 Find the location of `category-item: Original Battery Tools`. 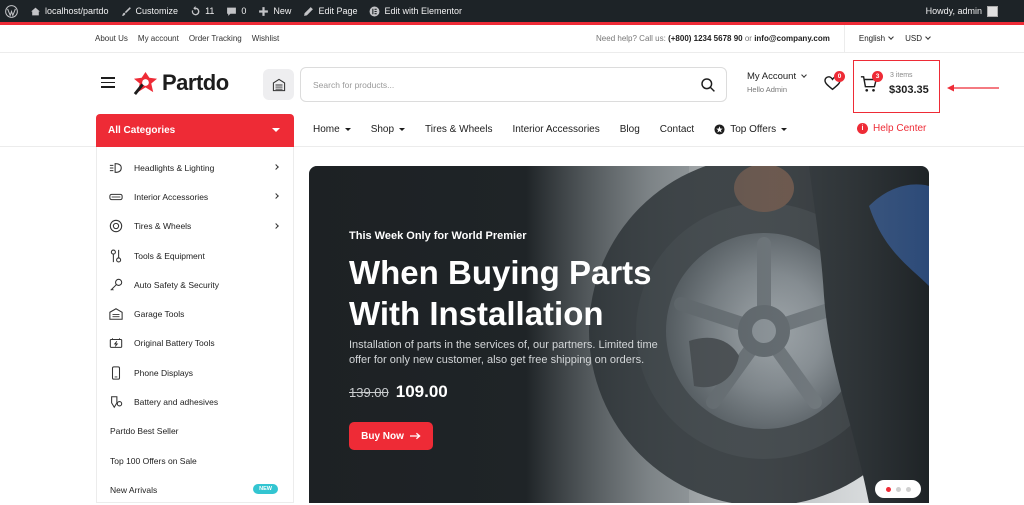

category-item: Original Battery Tools is located at coordinates (195, 343).